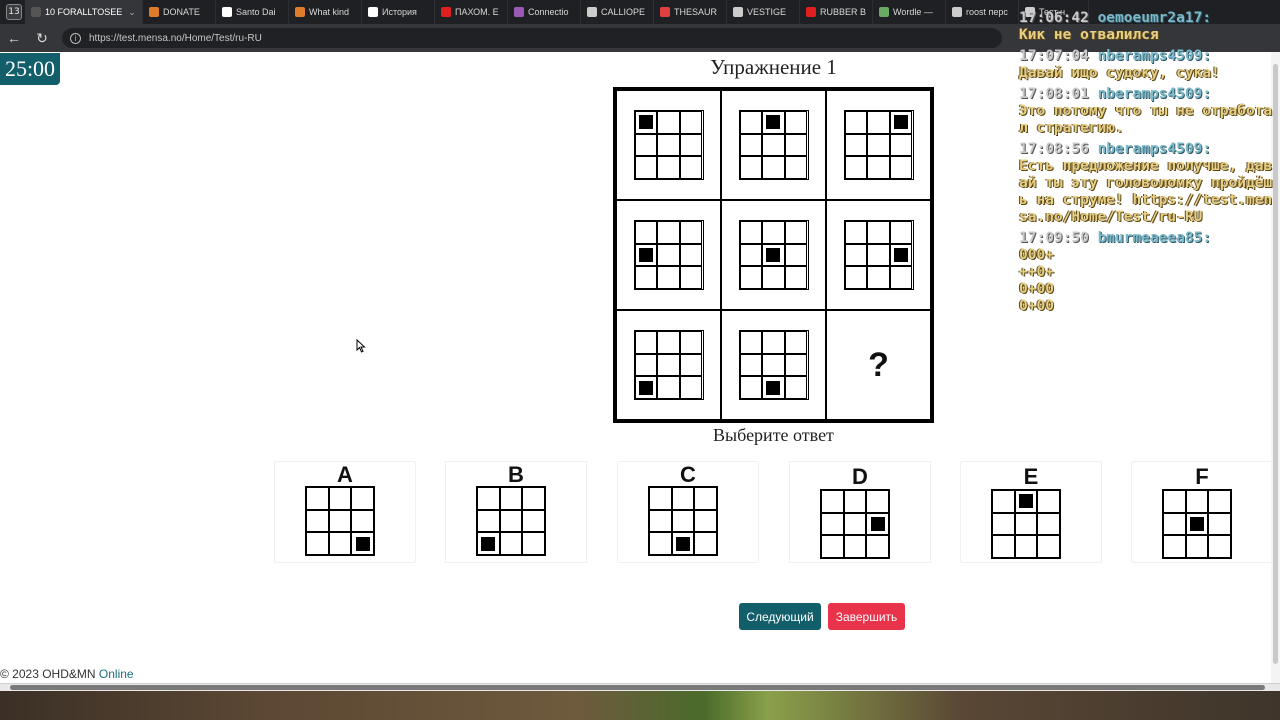  Describe the element at coordinates (909, 12) in the screenshot. I see `browser-tab: Wordle —` at that location.